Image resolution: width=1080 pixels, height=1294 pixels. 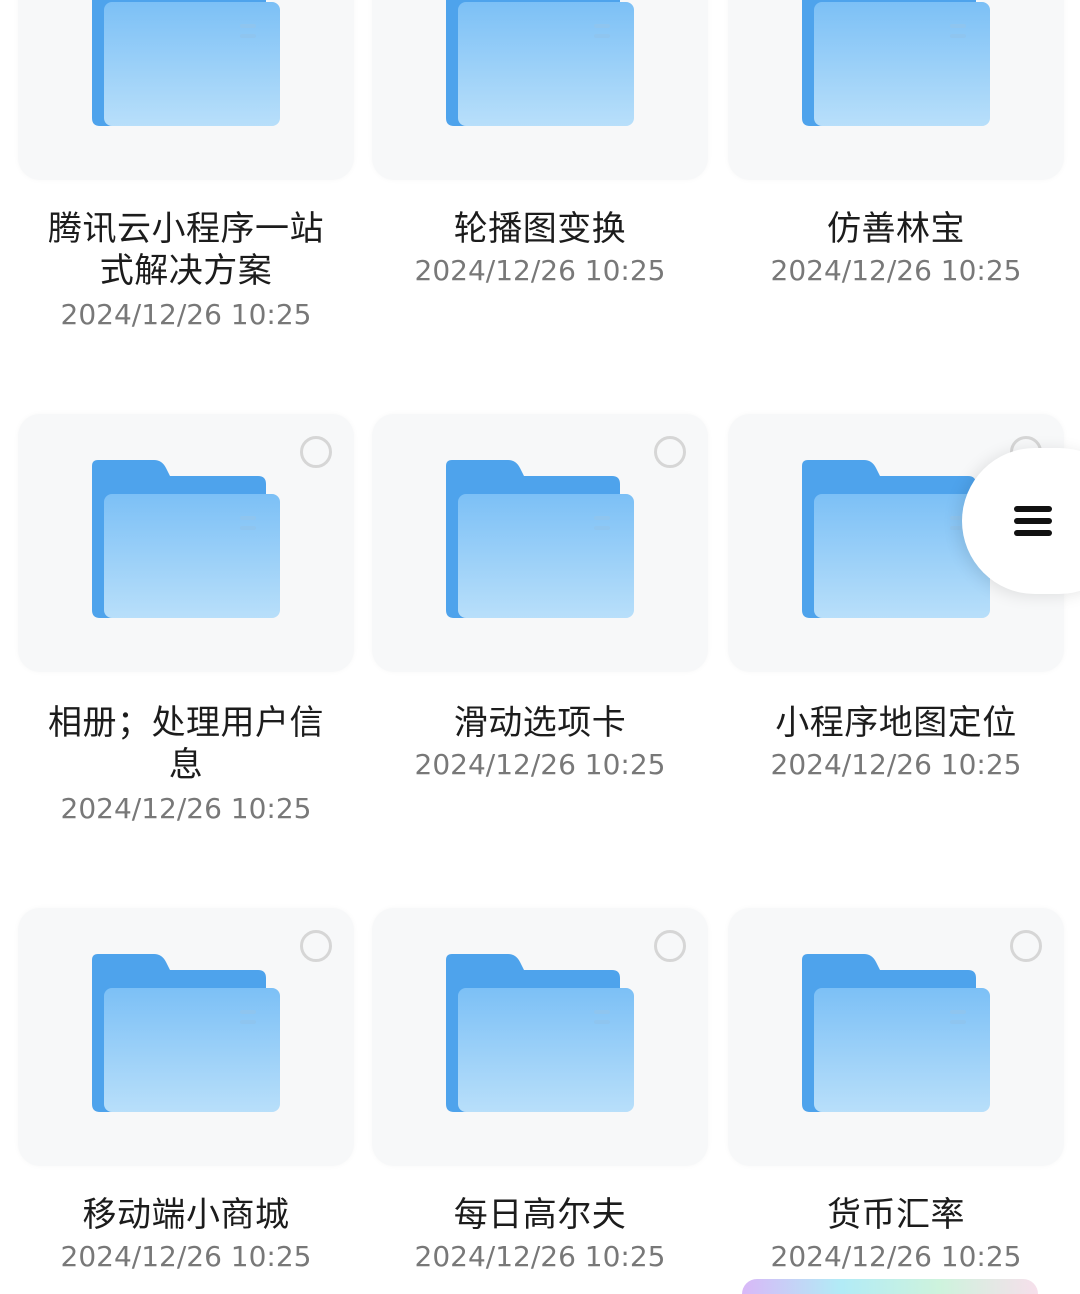 What do you see at coordinates (540, 1215) in the screenshot?
I see `folder-name: 每日高尔夫` at bounding box center [540, 1215].